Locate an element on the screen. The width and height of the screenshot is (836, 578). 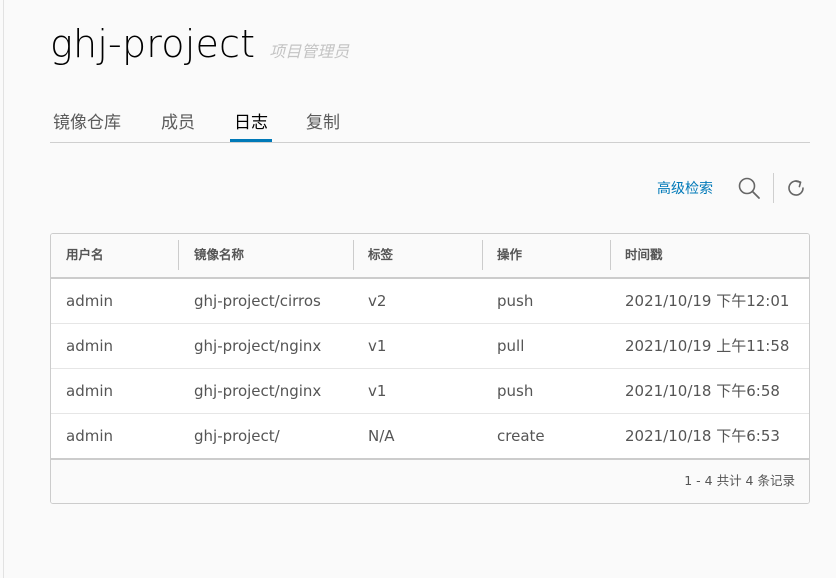
cell-timestamp: 2021/10/18 下午6:53 is located at coordinates (702, 436).